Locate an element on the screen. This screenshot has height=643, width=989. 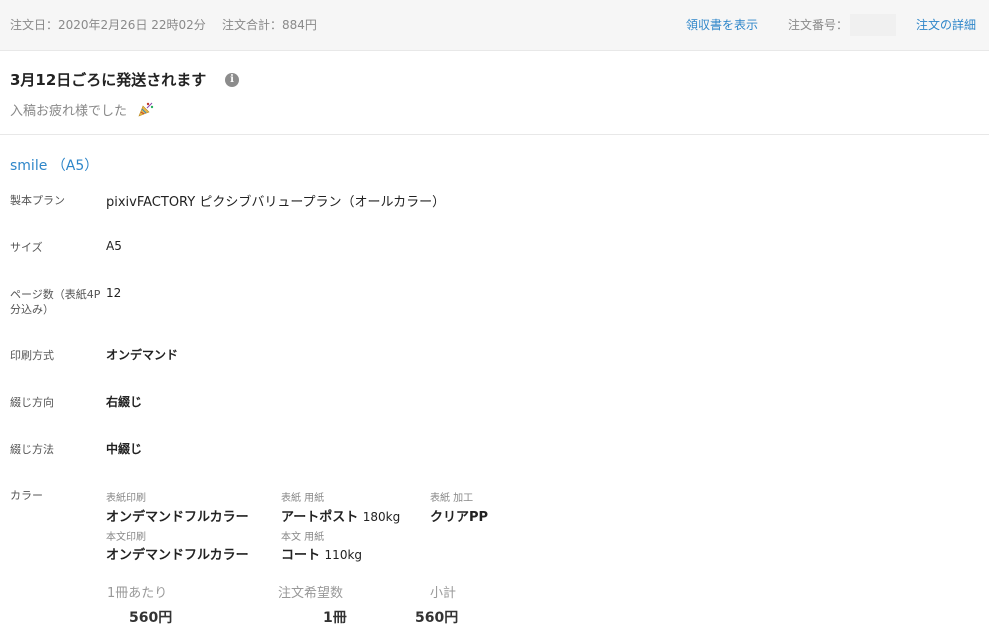
spec-label-binding-plan: 製本プラン is located at coordinates (37, 200).